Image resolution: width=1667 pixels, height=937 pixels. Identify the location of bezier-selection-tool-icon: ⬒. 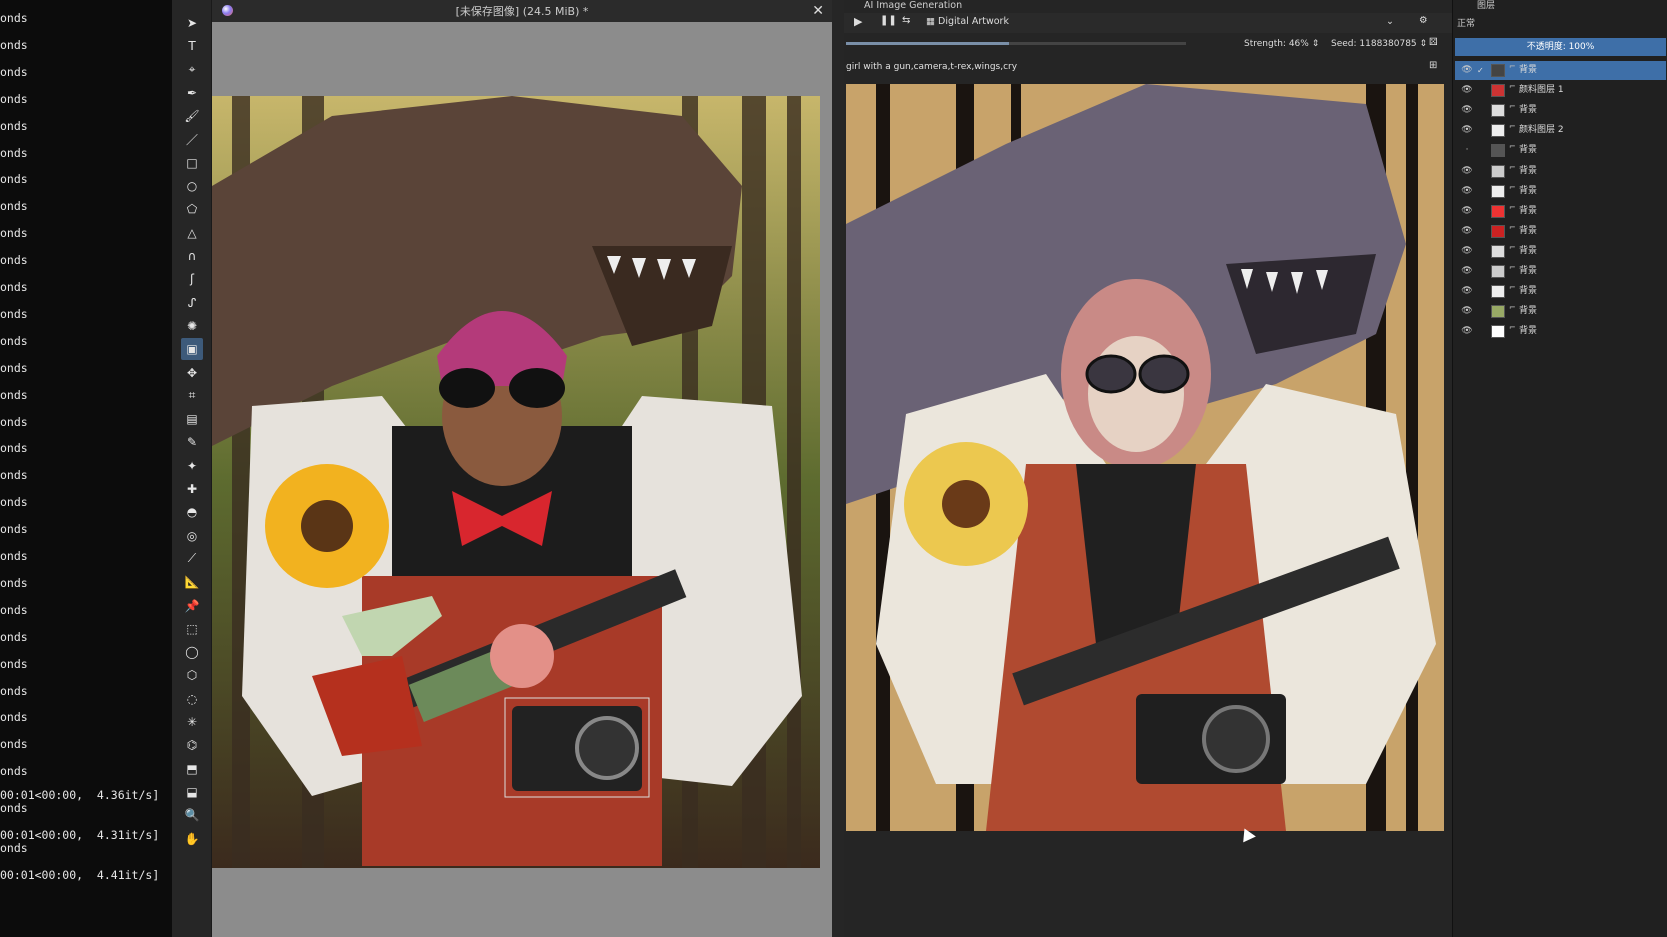
(192, 769).